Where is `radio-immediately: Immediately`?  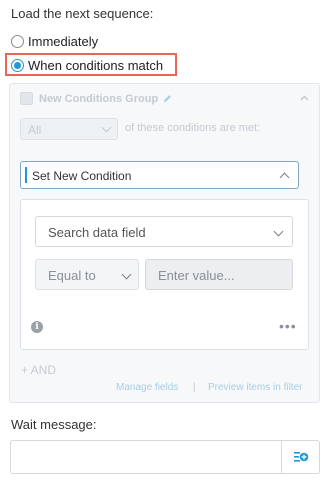
radio-immediately: Immediately is located at coordinates (54, 41).